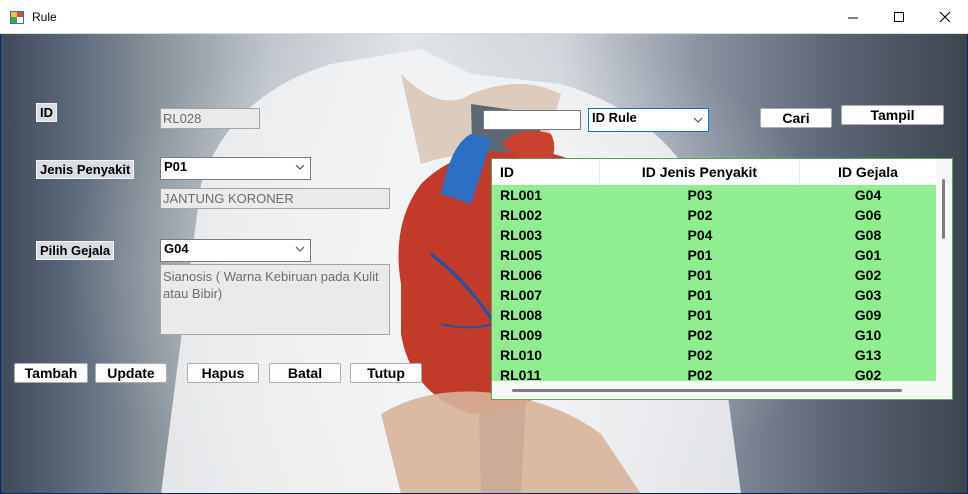 The height and width of the screenshot is (494, 968). Describe the element at coordinates (868, 275) in the screenshot. I see `table-cell: G02` at that location.